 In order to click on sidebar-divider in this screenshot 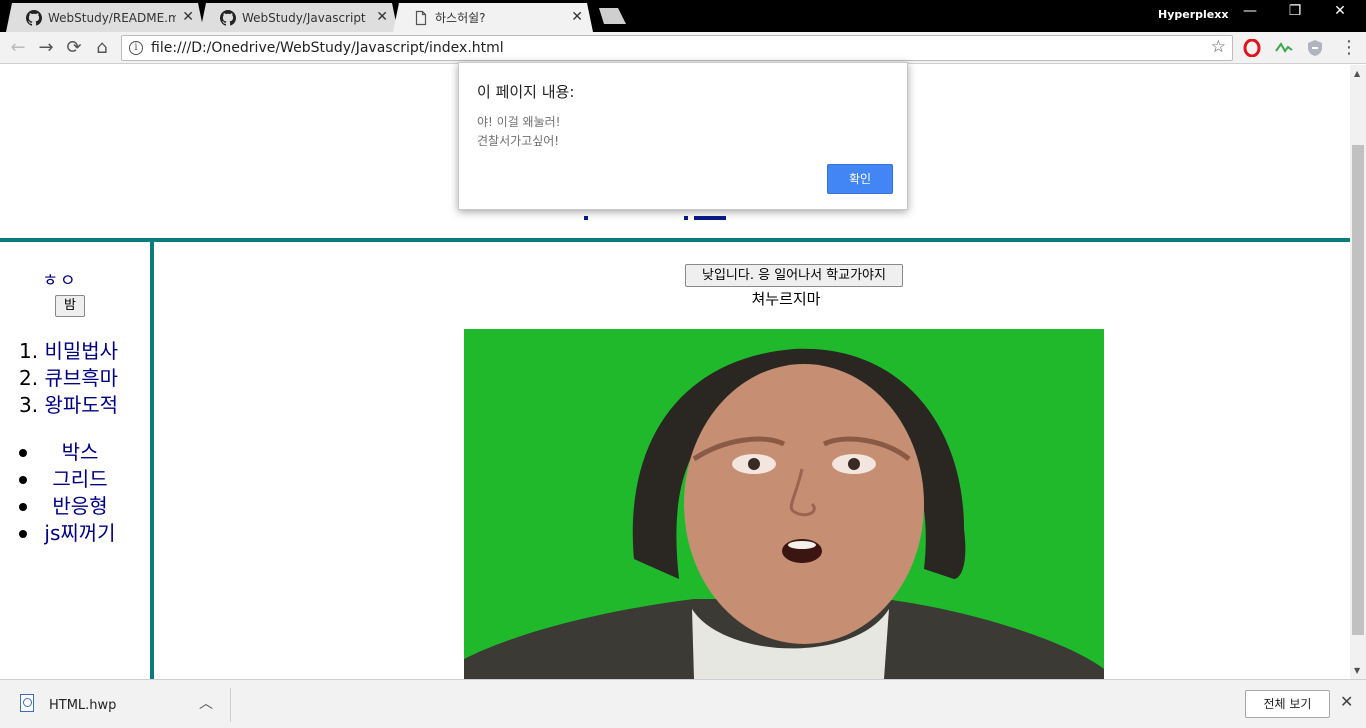, I will do `click(152, 460)`.